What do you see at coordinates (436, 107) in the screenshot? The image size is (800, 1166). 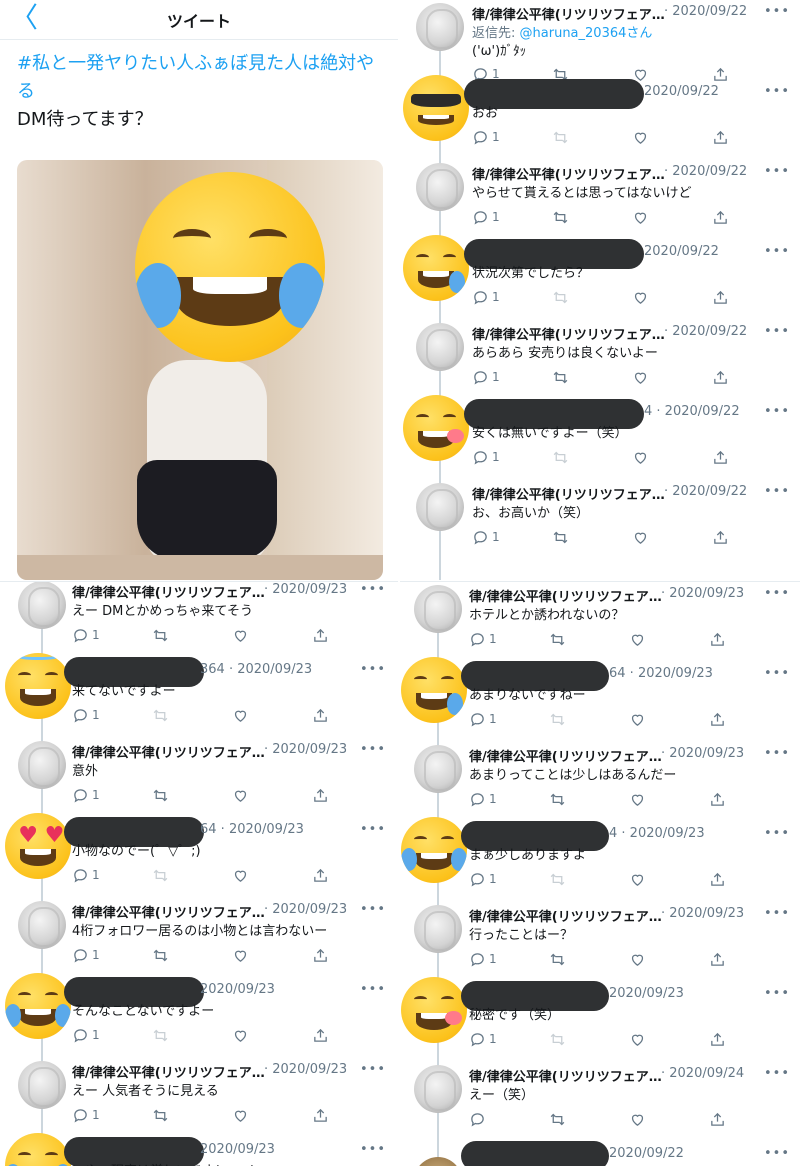 I see `sunglasses-emoji-avatar` at bounding box center [436, 107].